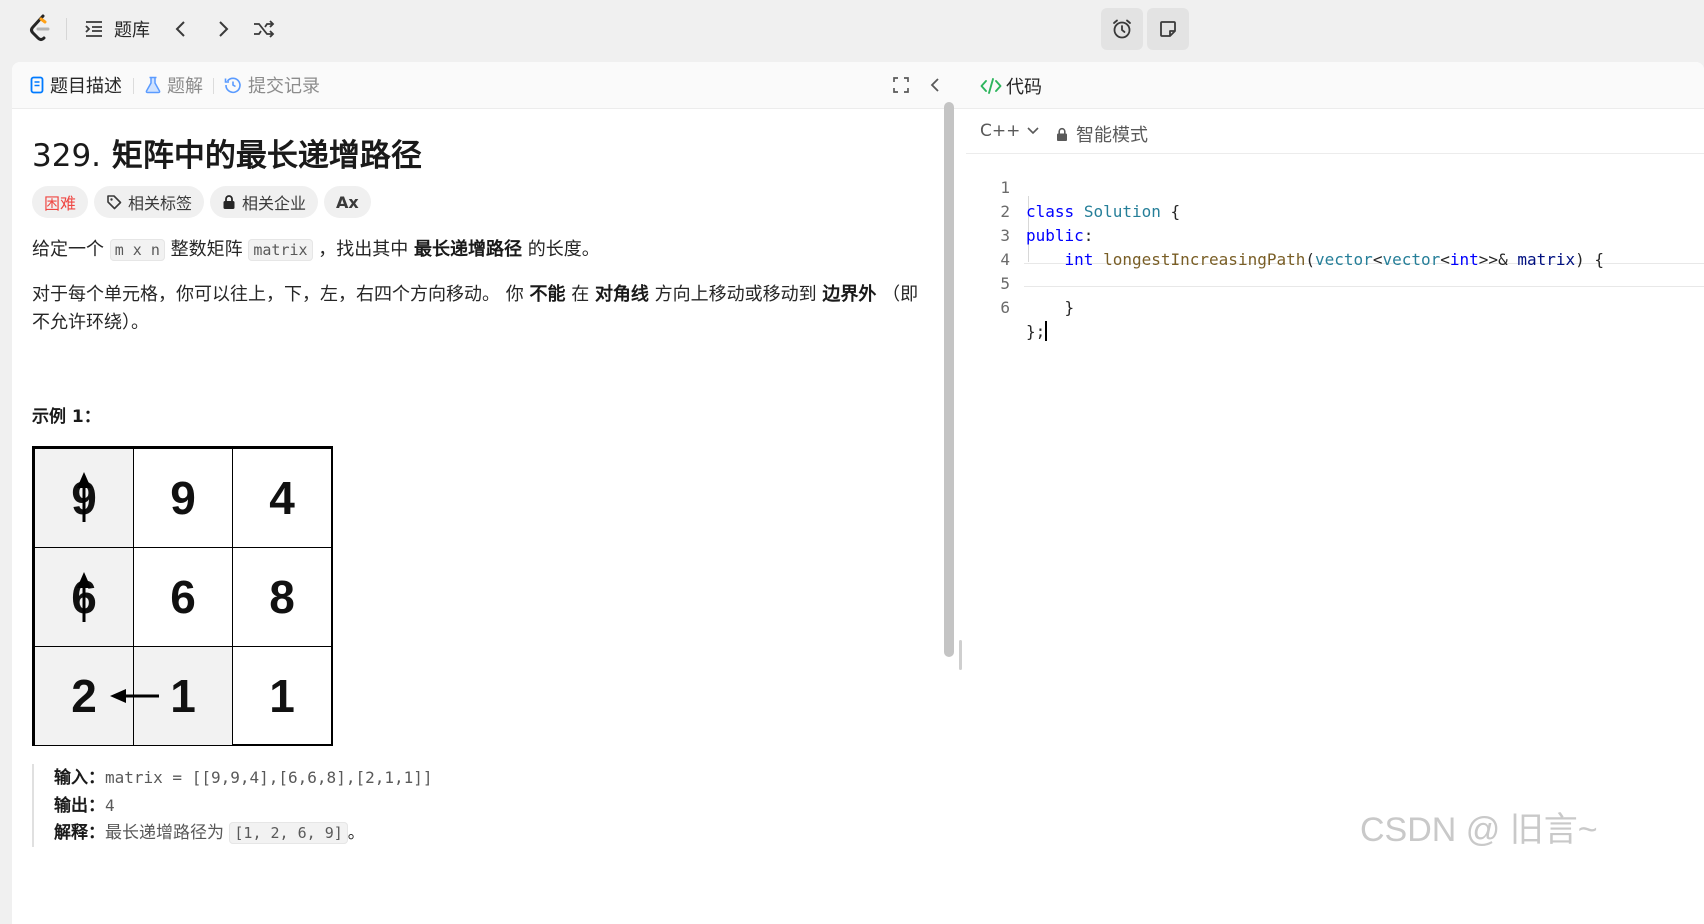 This screenshot has width=1704, height=924. I want to click on tab-code: 代码, so click(1011, 86).